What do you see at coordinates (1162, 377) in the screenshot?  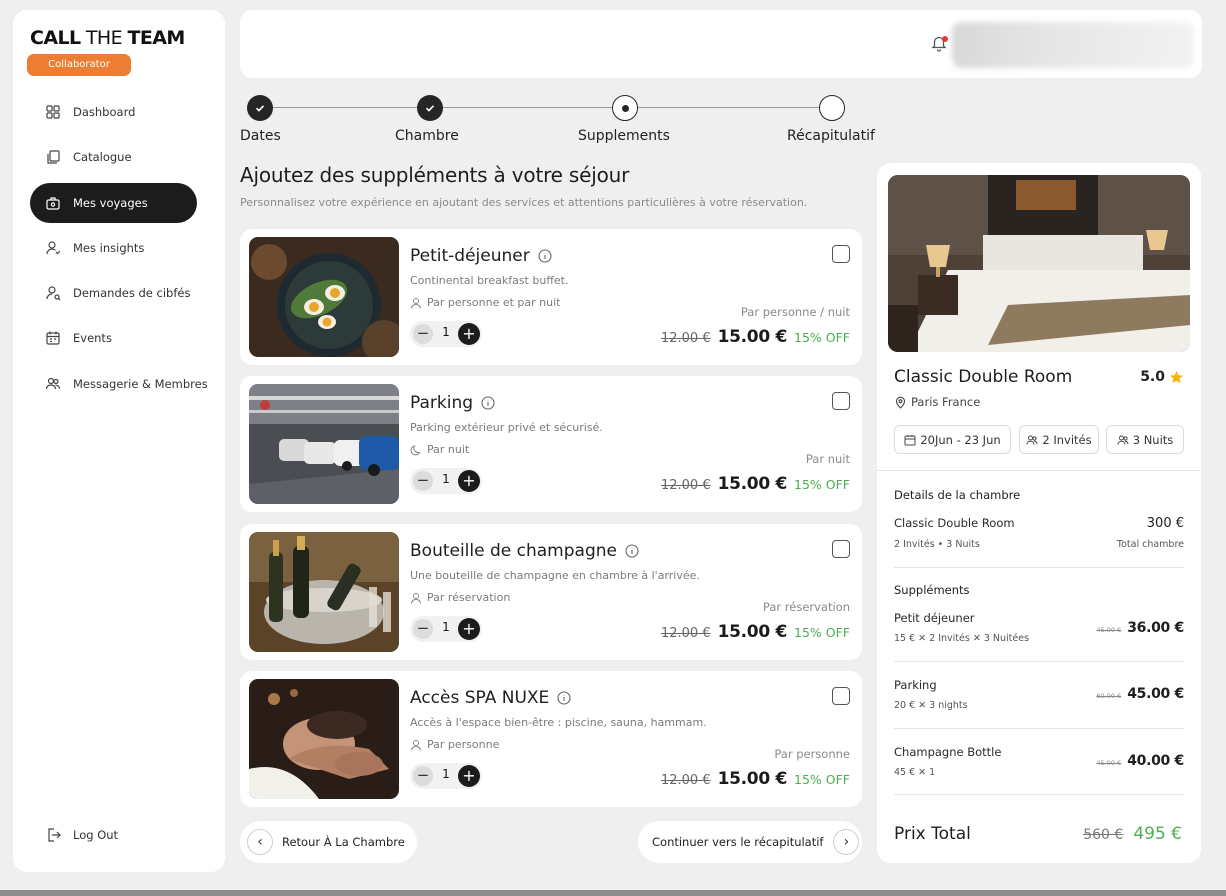 I see `room-rating: 5.0` at bounding box center [1162, 377].